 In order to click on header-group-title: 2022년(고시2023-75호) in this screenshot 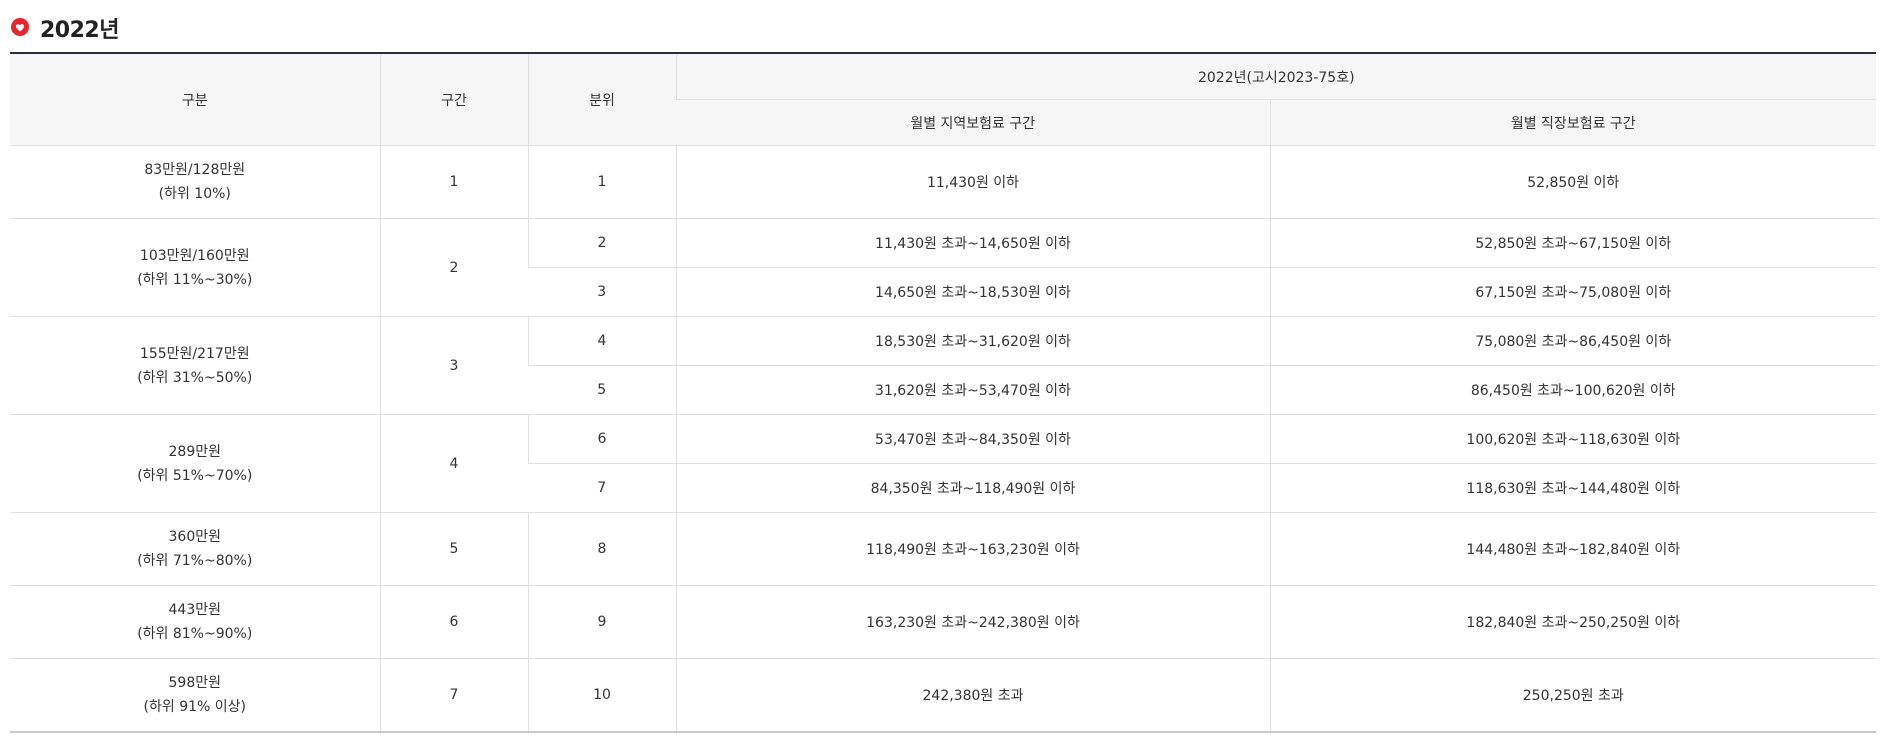, I will do `click(1276, 76)`.